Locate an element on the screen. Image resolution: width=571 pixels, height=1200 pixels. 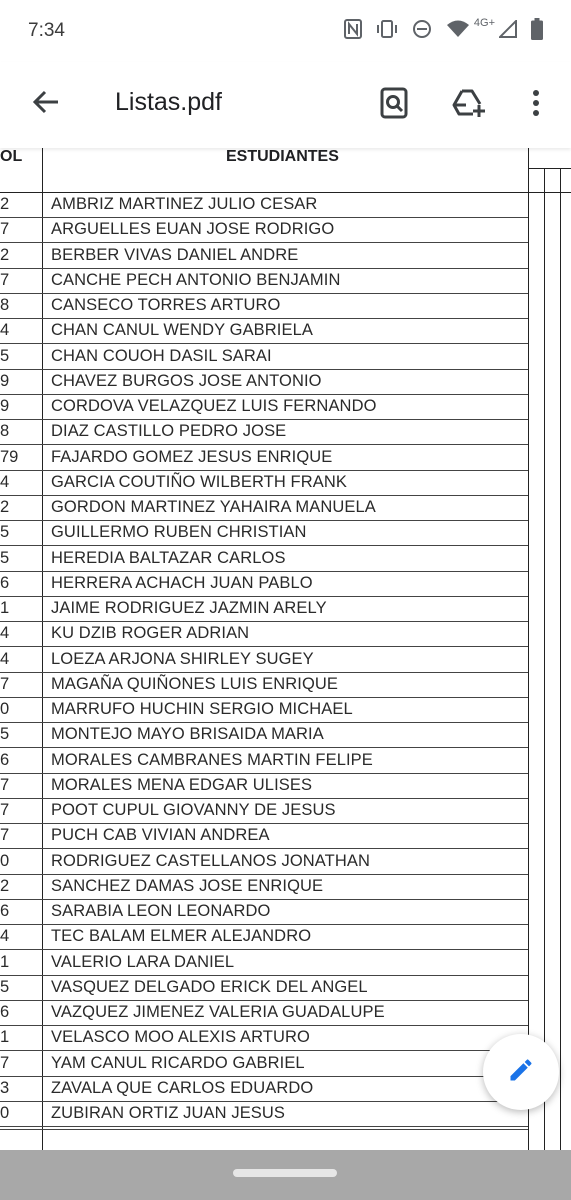
table-row: 2 AMBRIZ MARTINEZ JULIO CESAR is located at coordinates (264, 205).